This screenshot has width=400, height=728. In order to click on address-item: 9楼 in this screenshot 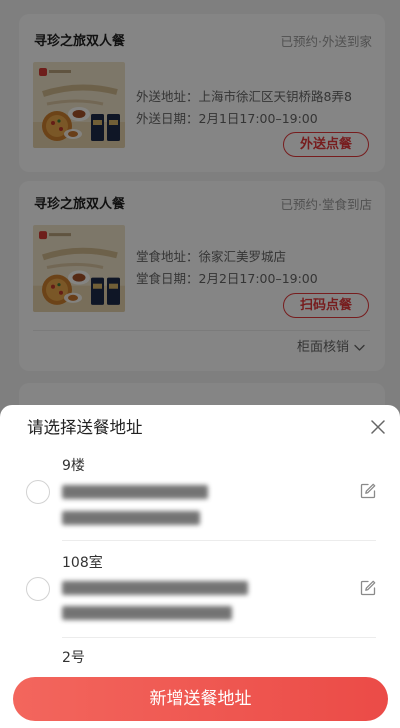, I will do `click(200, 496)`.